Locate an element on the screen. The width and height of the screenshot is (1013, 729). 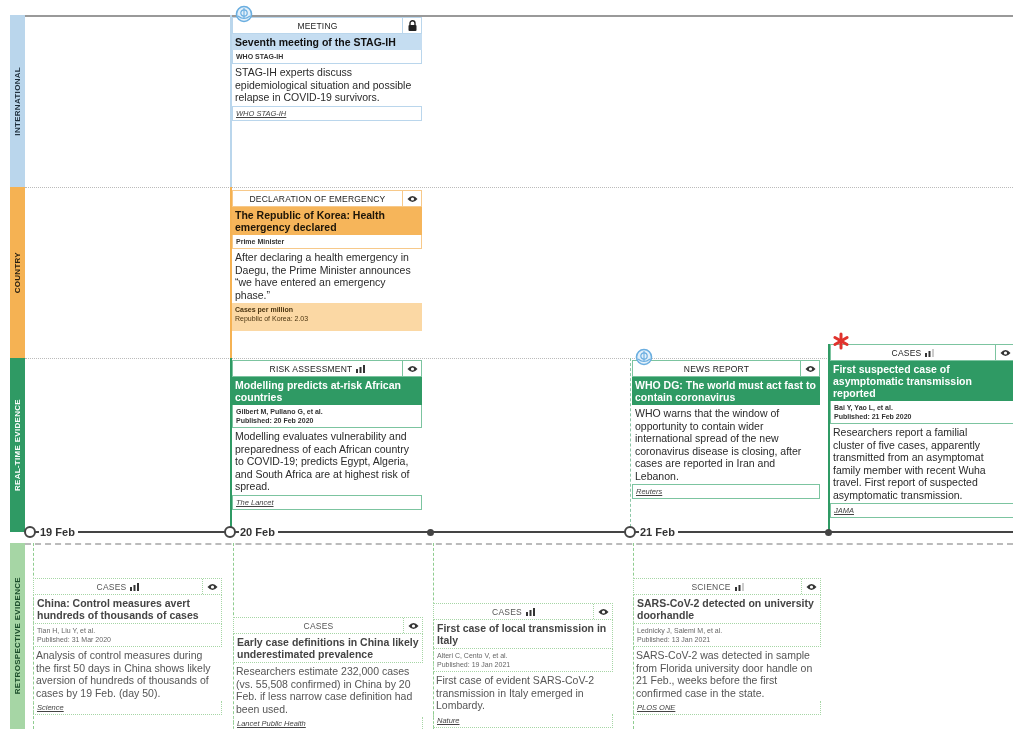
event-description: STAG-IH experts discuss epidemiological situation and possible relapse in COVID-19 survivors. is located at coordinates (323, 85).